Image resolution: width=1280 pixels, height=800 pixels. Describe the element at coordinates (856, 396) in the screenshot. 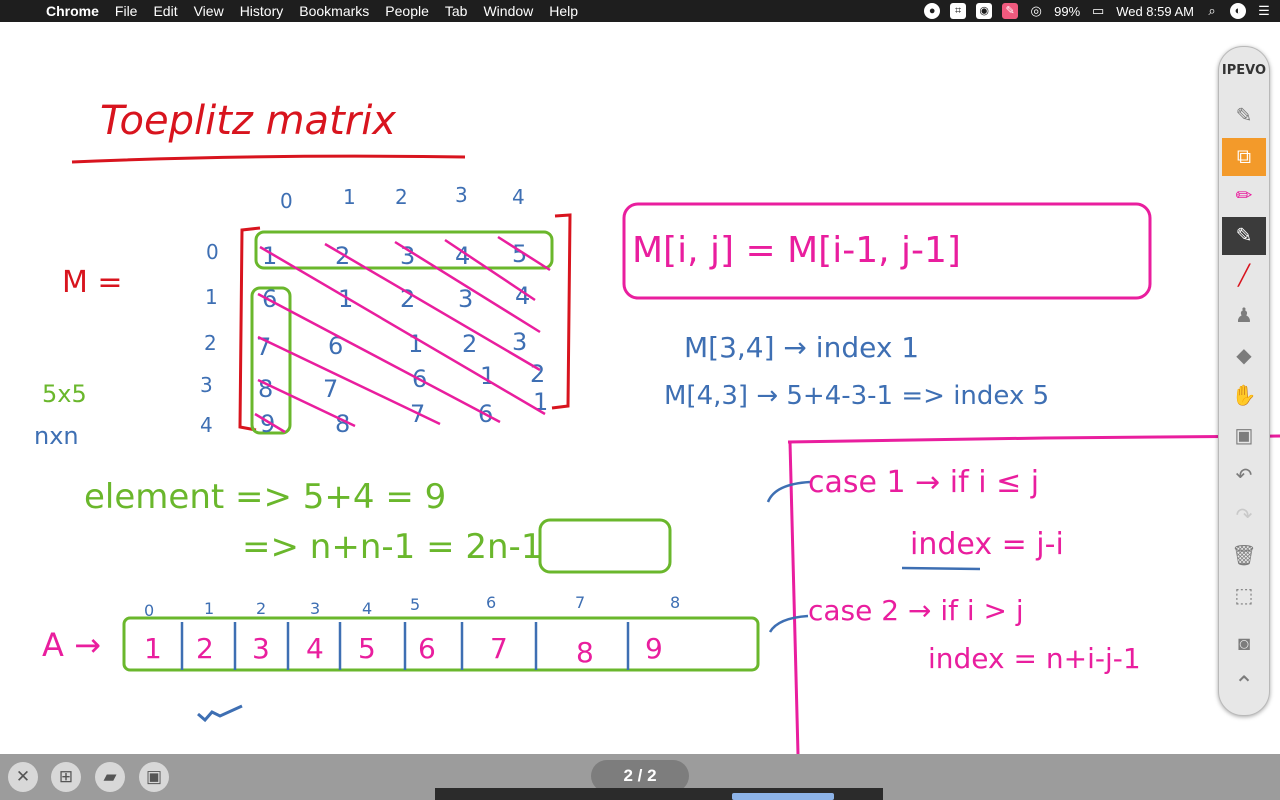

I see `example-2: M[4,3] → 5+4-3-1 => index 5` at that location.